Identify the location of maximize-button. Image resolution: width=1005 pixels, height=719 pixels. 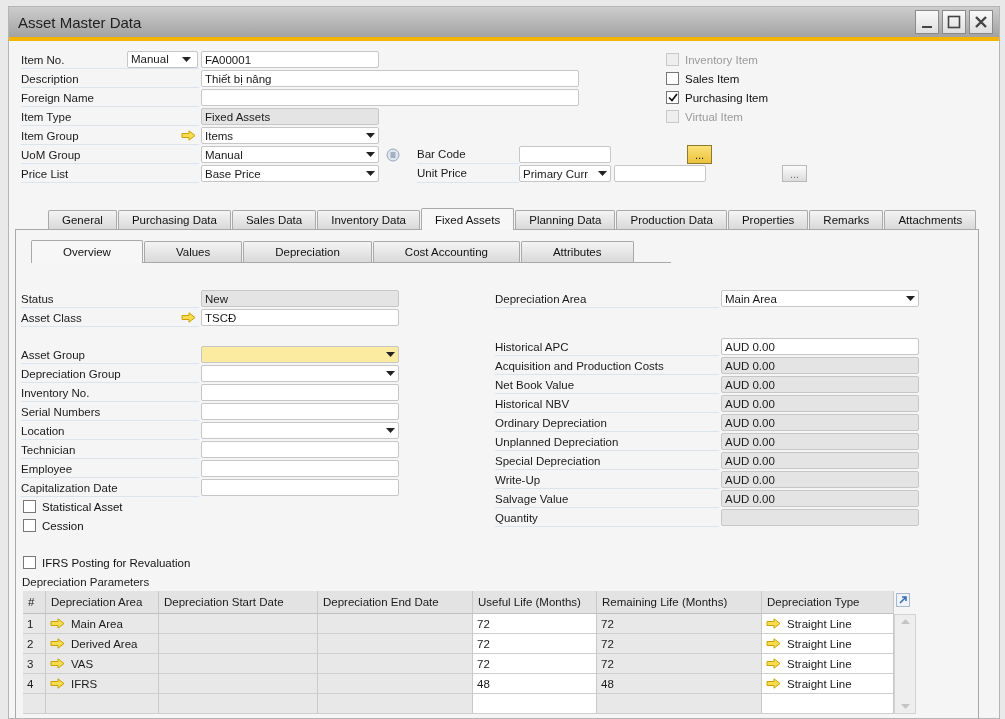
(954, 22).